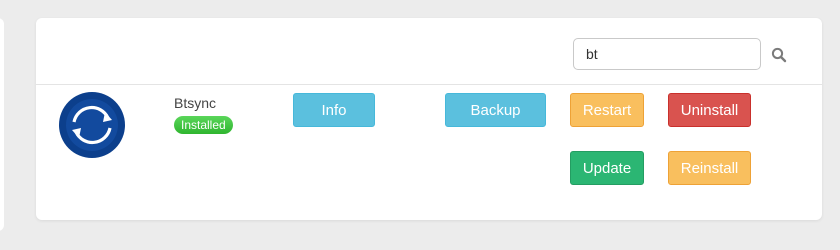 The image size is (840, 250). Describe the element at coordinates (709, 168) in the screenshot. I see `reinstall-button: Reinstall` at that location.